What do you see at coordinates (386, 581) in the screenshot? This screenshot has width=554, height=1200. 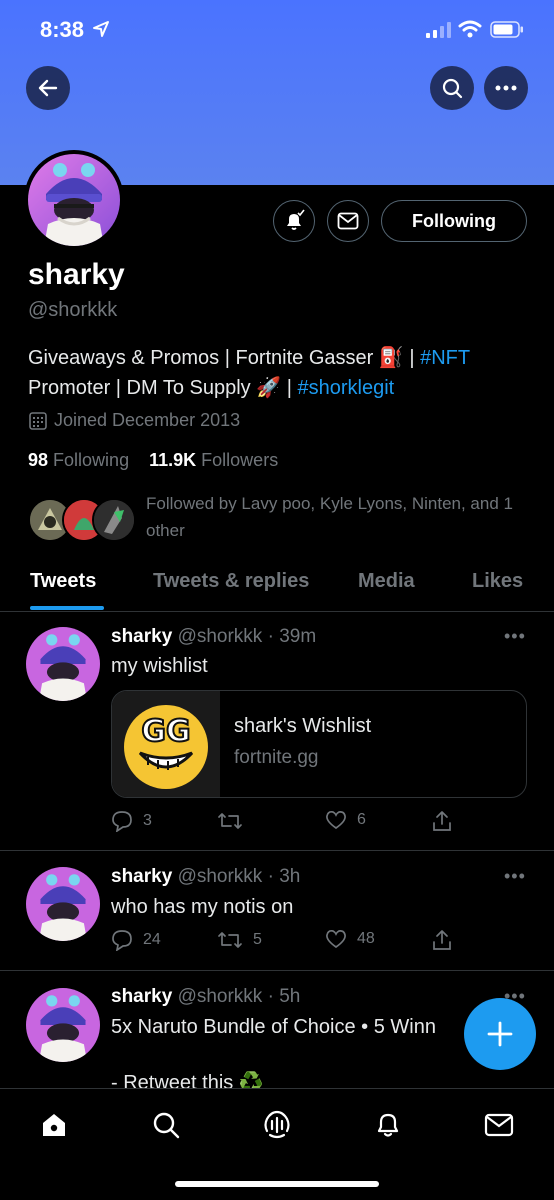 I see `tab-media: Media` at bounding box center [386, 581].